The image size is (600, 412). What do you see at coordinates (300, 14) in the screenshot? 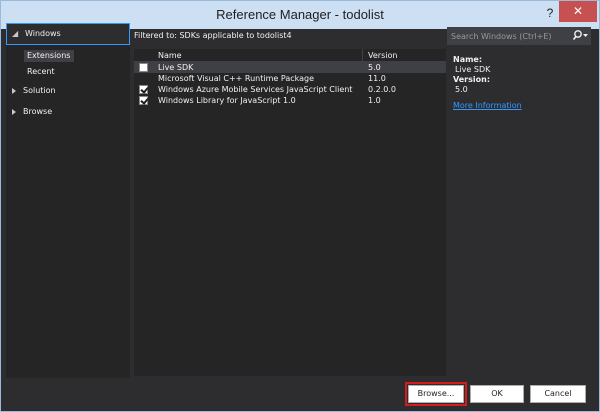
I see `window-title: Reference Manager - todolist` at bounding box center [300, 14].